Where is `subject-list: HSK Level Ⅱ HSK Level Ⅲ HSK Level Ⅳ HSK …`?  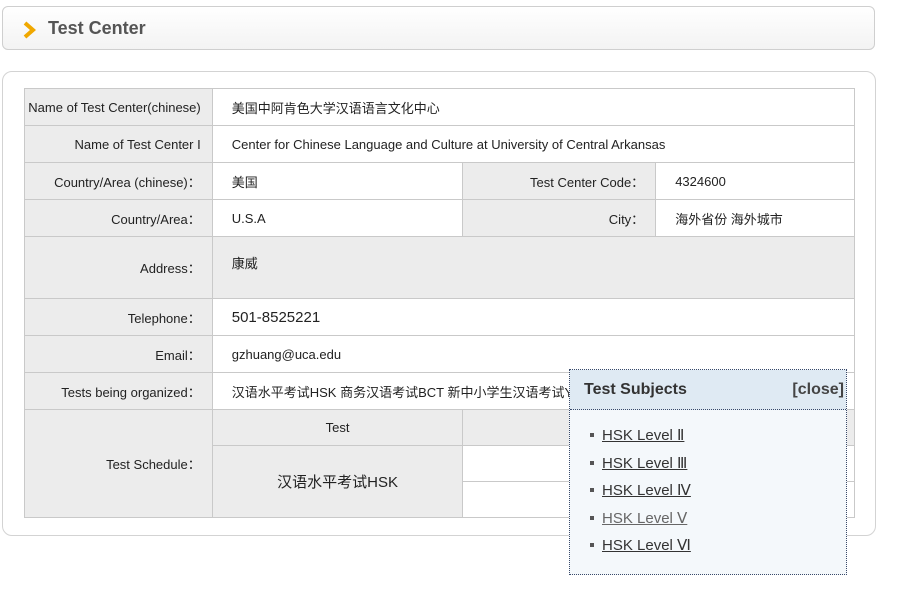
subject-list: HSK Level Ⅱ HSK Level Ⅲ HSK Level Ⅳ HSK … is located at coordinates (640, 495).